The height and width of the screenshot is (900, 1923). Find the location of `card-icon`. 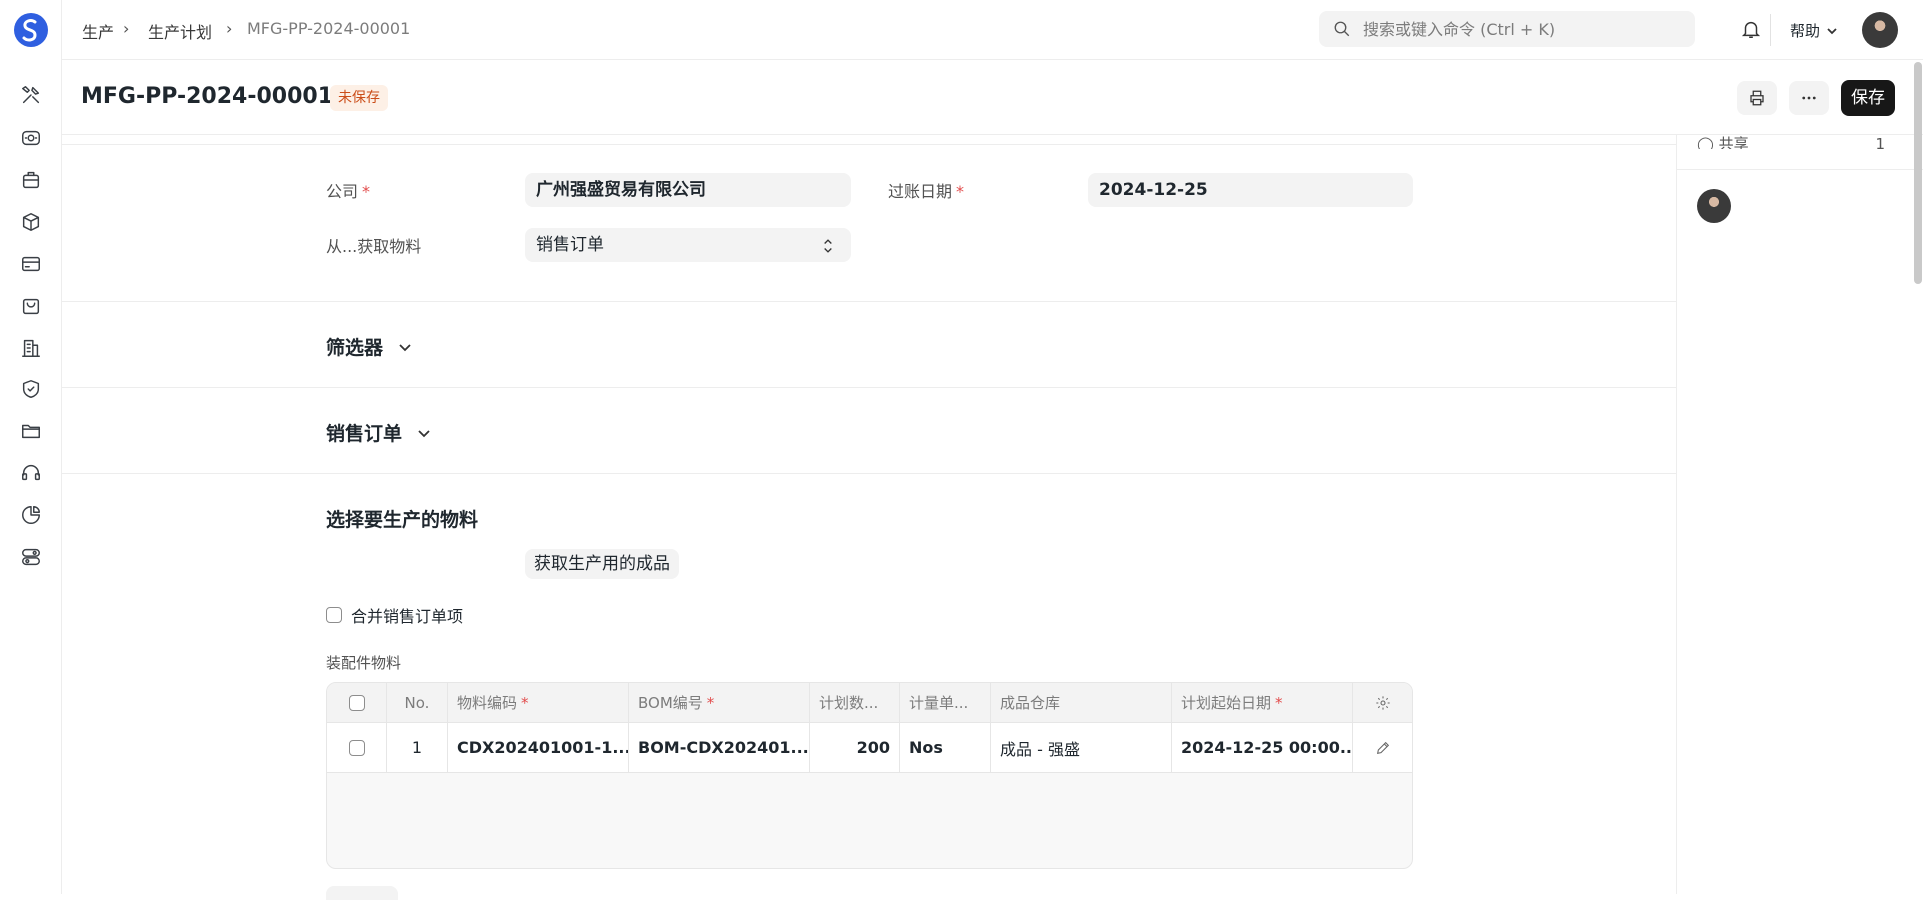

card-icon is located at coordinates (31, 264).